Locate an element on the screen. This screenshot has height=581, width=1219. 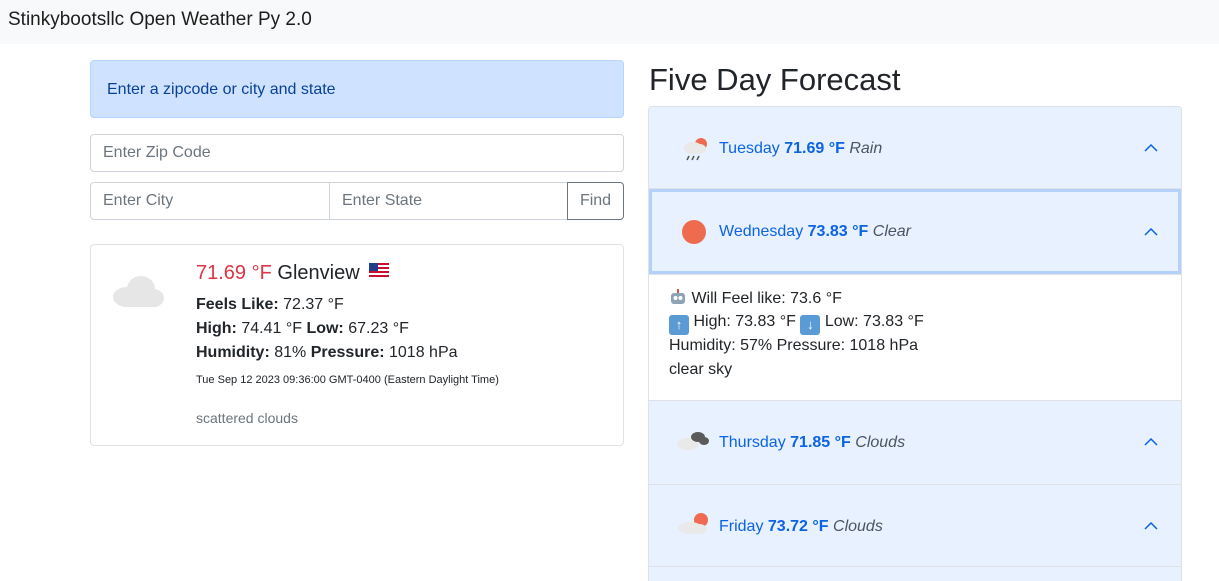
feels-like-label: Feels Like: is located at coordinates (237, 304).